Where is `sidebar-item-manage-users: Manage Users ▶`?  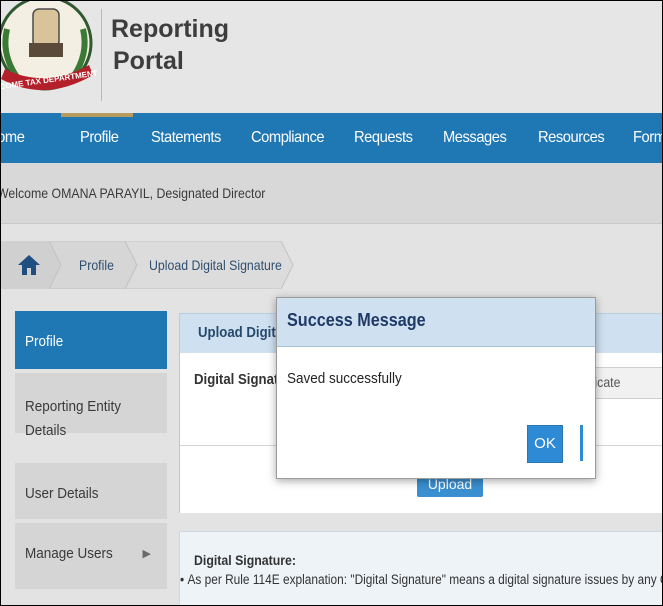
sidebar-item-manage-users: Manage Users ▶ is located at coordinates (91, 558).